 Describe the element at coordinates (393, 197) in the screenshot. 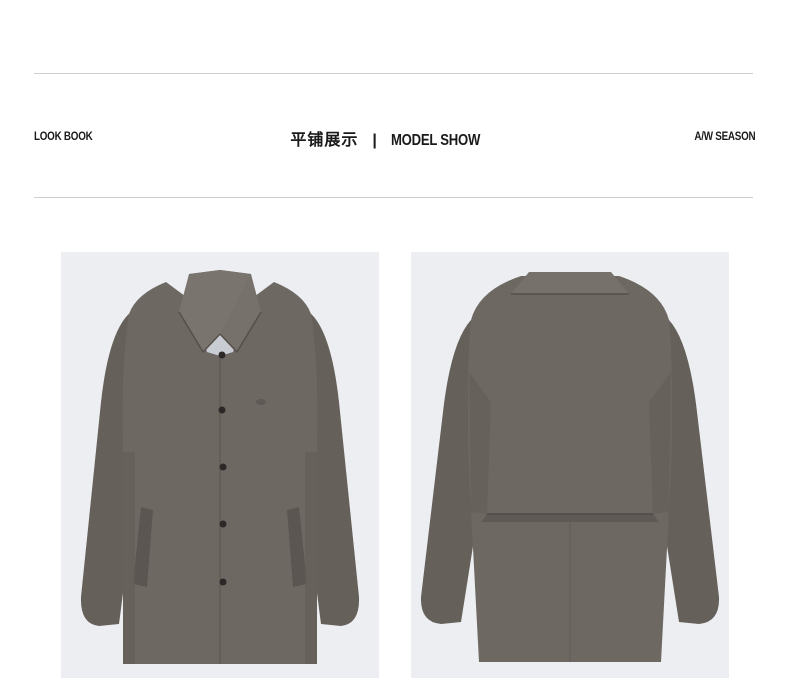

I see `bottom-divider` at that location.